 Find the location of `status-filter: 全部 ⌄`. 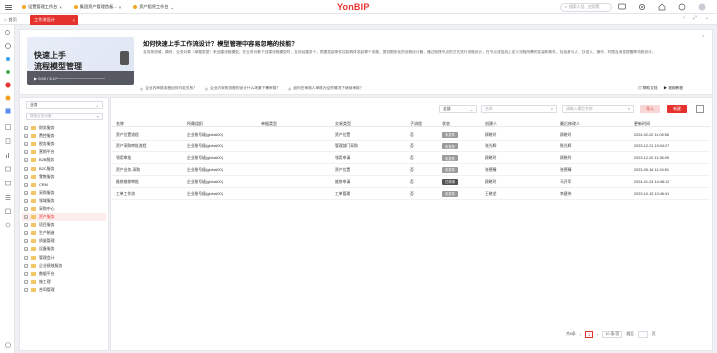

status-filter: 全部 ⌄ is located at coordinates (458, 109).